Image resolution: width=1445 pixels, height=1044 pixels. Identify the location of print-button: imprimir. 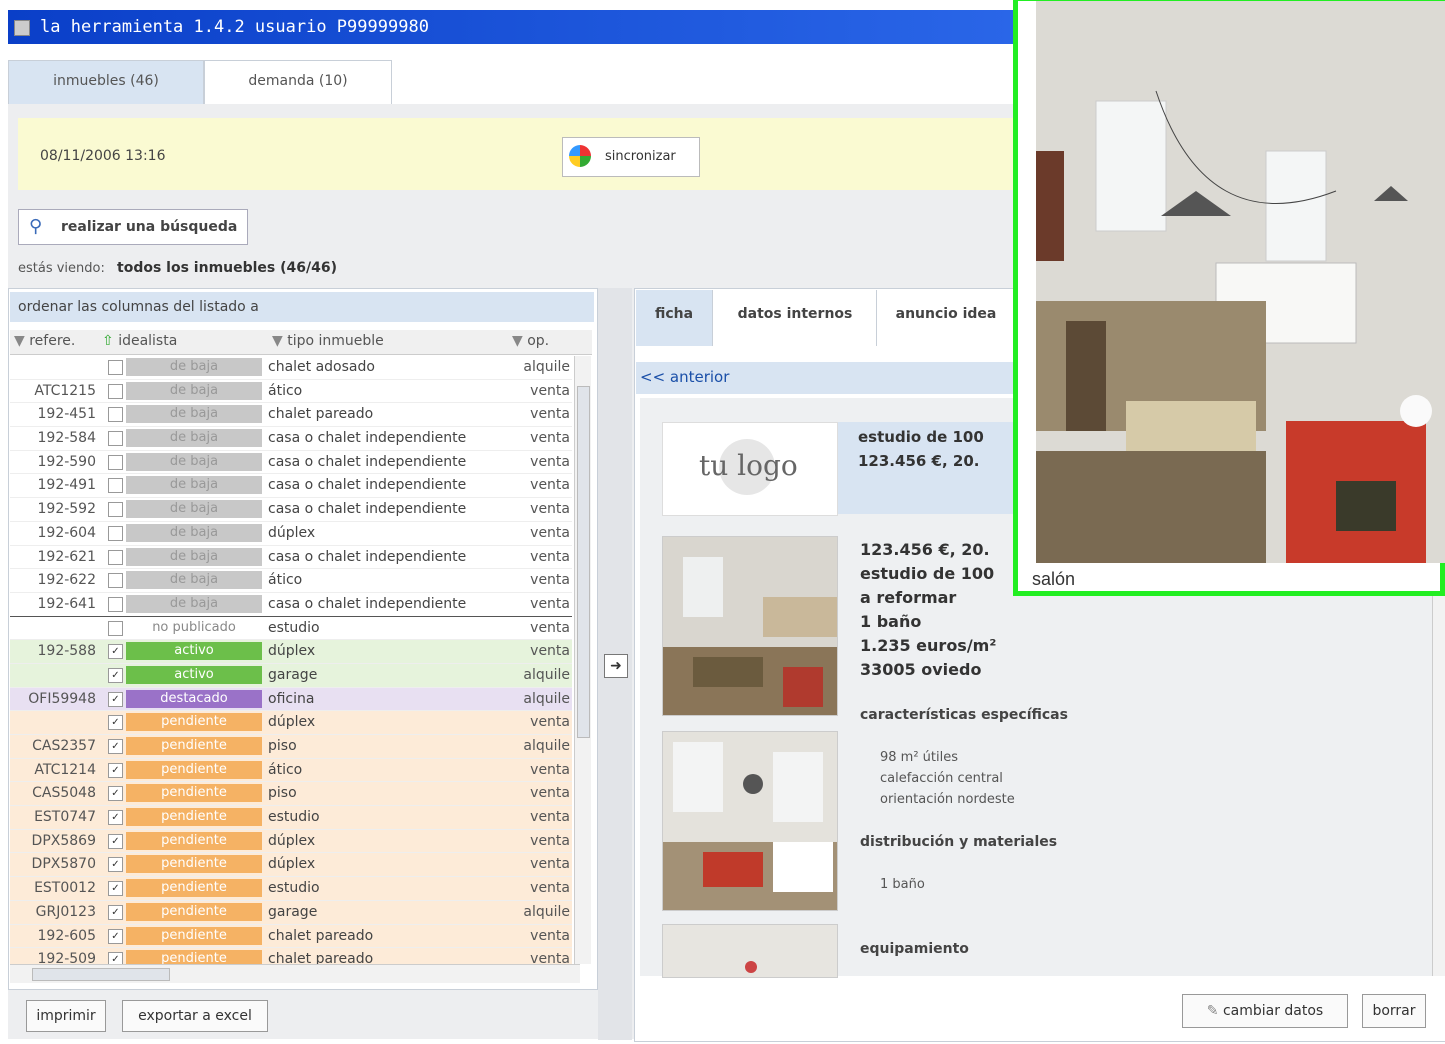
(66, 1016).